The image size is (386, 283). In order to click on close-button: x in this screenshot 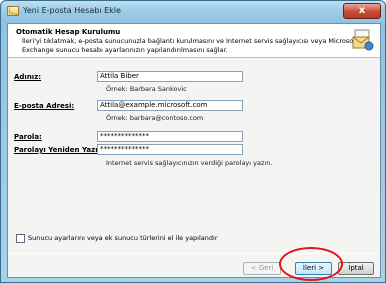, I will do `click(362, 11)`.